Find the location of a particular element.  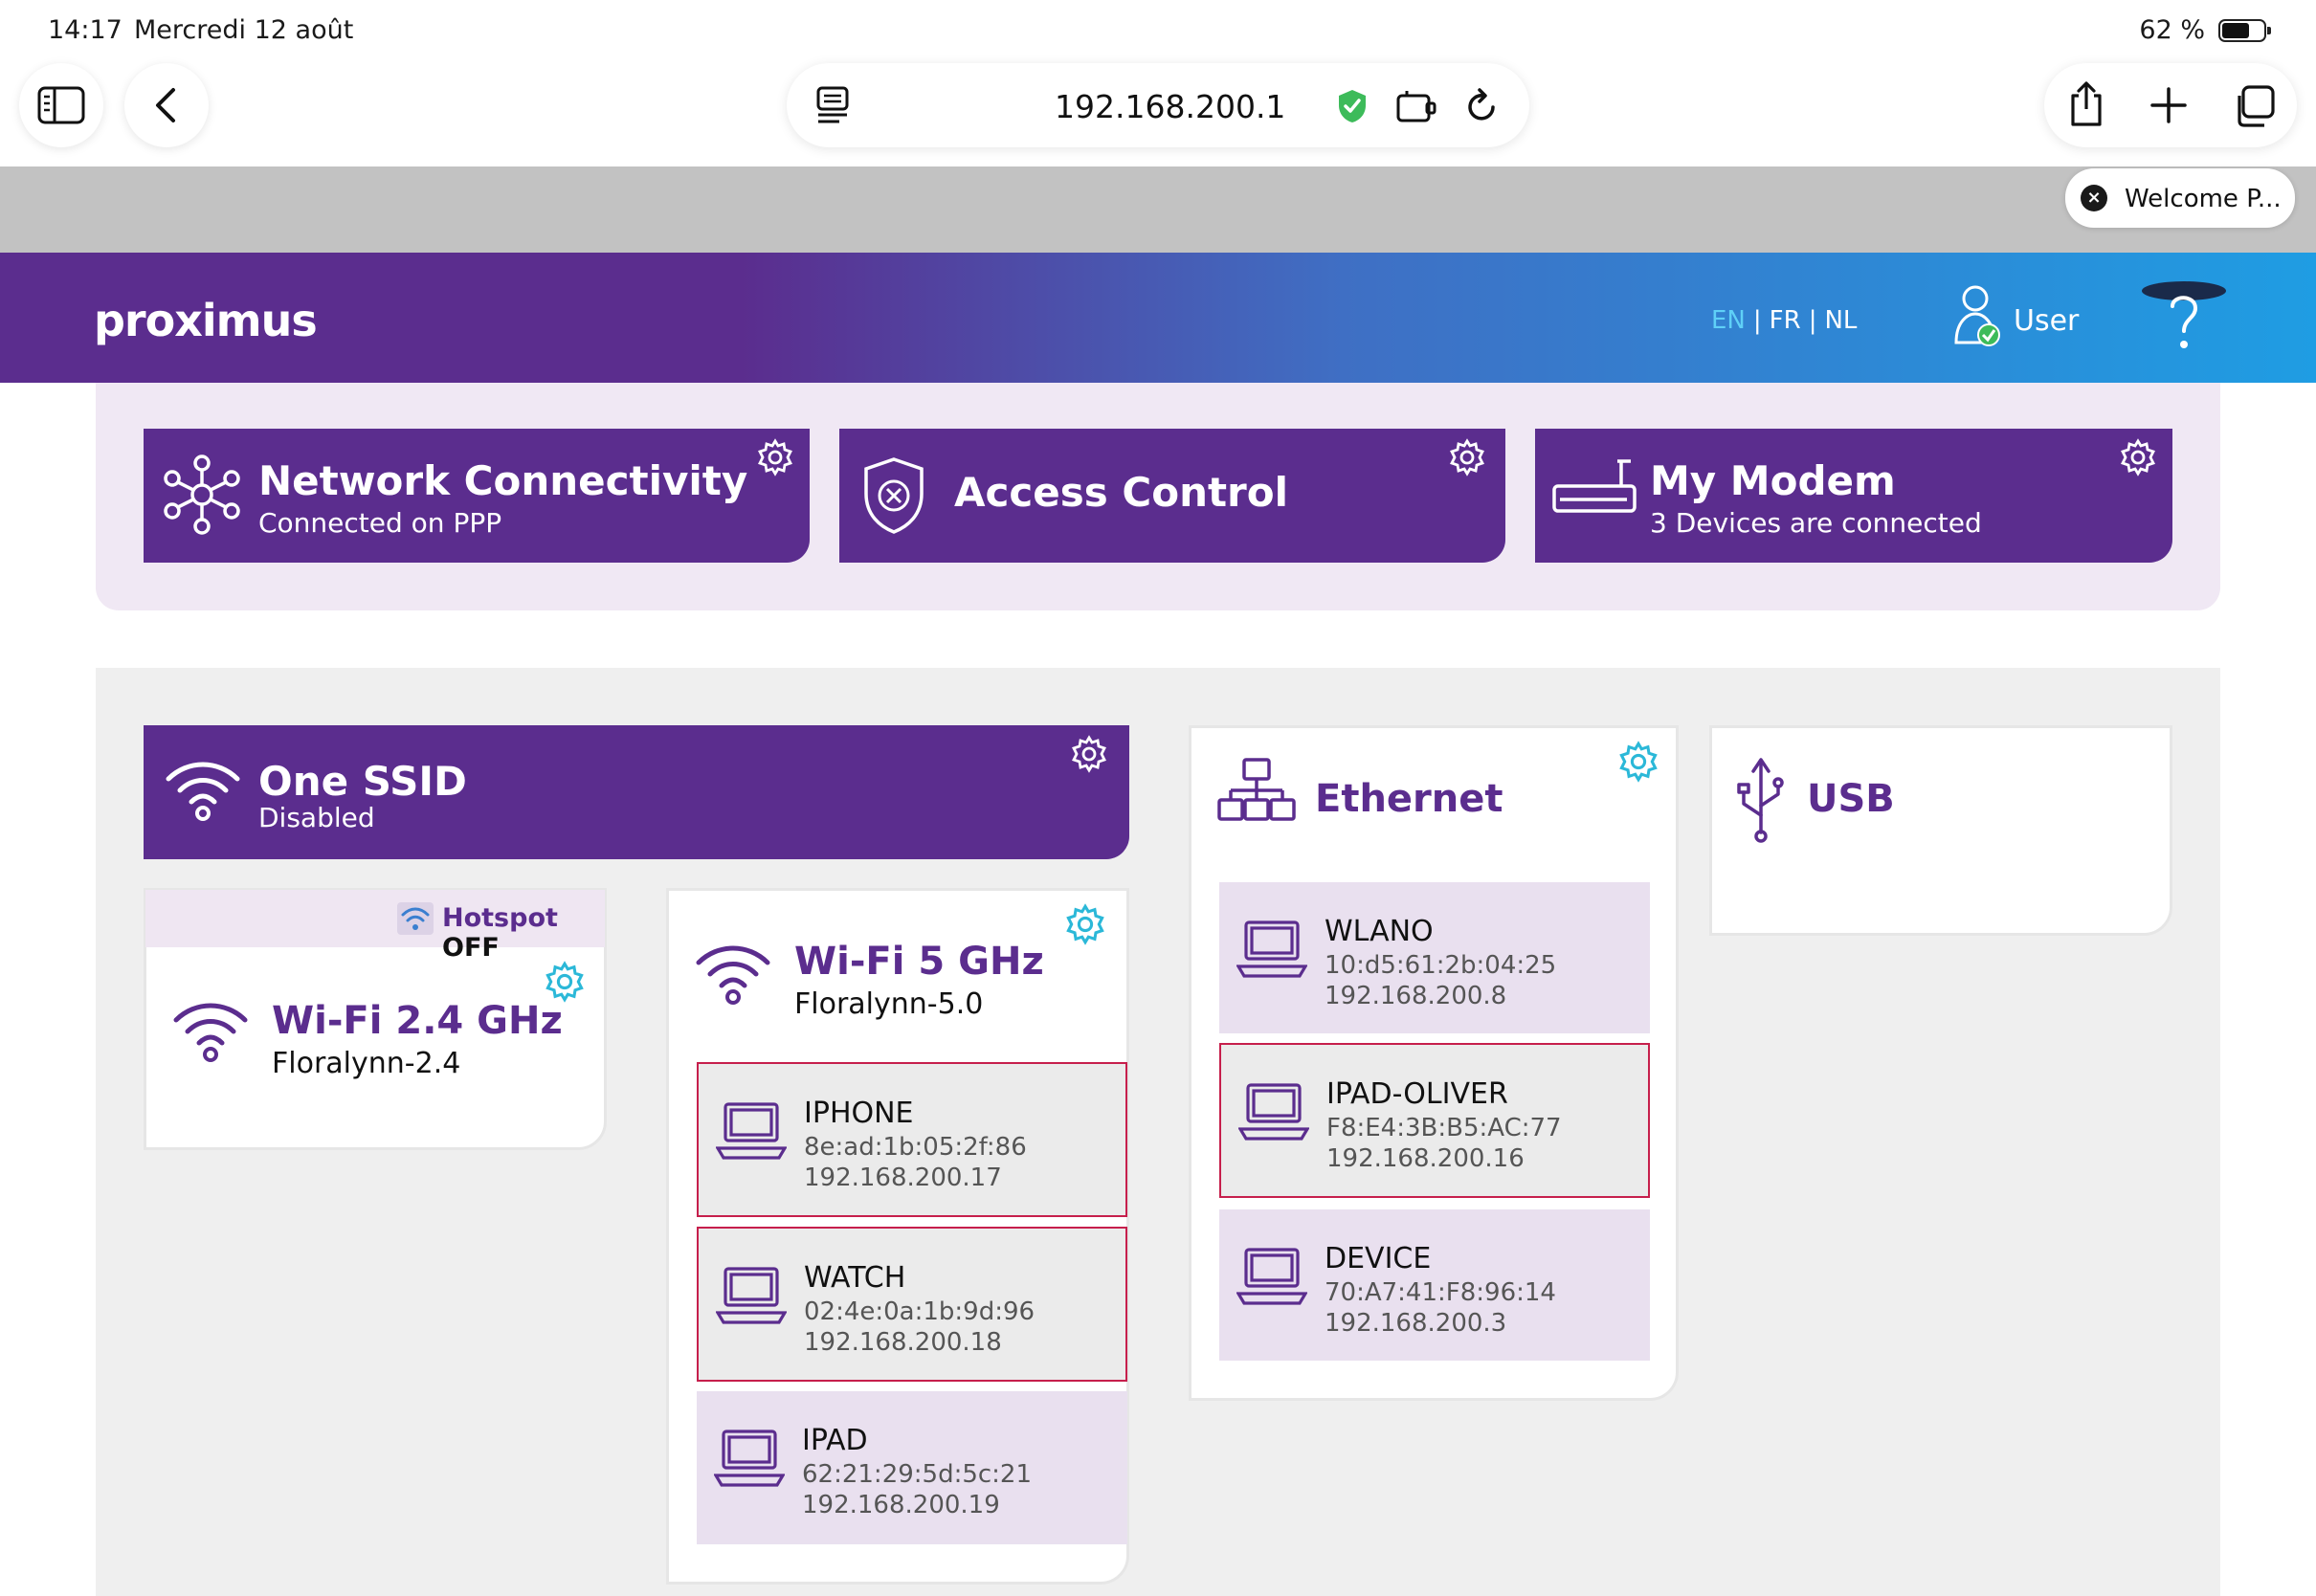

status-bar: 14:17 Mercredi 12 août 62 % is located at coordinates (1158, 28).